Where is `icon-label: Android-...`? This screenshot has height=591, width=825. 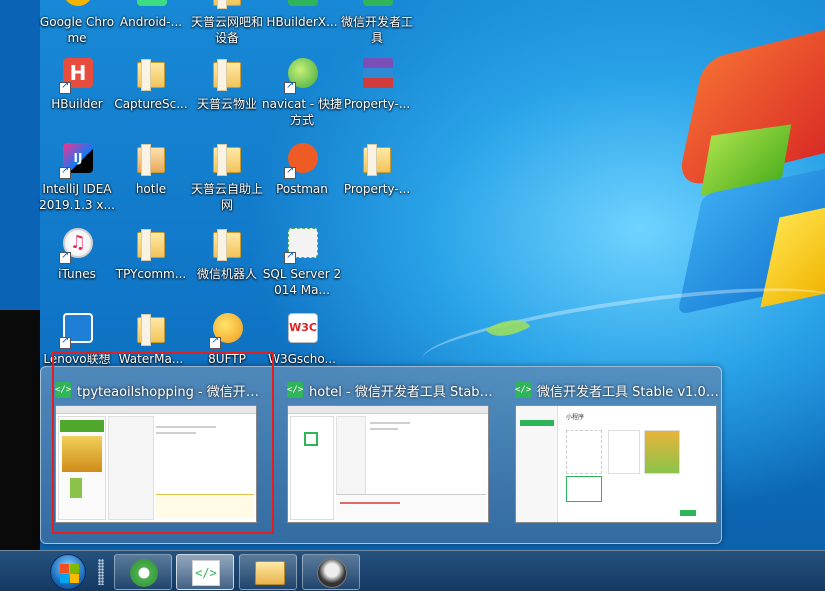
icon-label: Android-... is located at coordinates (151, 22).